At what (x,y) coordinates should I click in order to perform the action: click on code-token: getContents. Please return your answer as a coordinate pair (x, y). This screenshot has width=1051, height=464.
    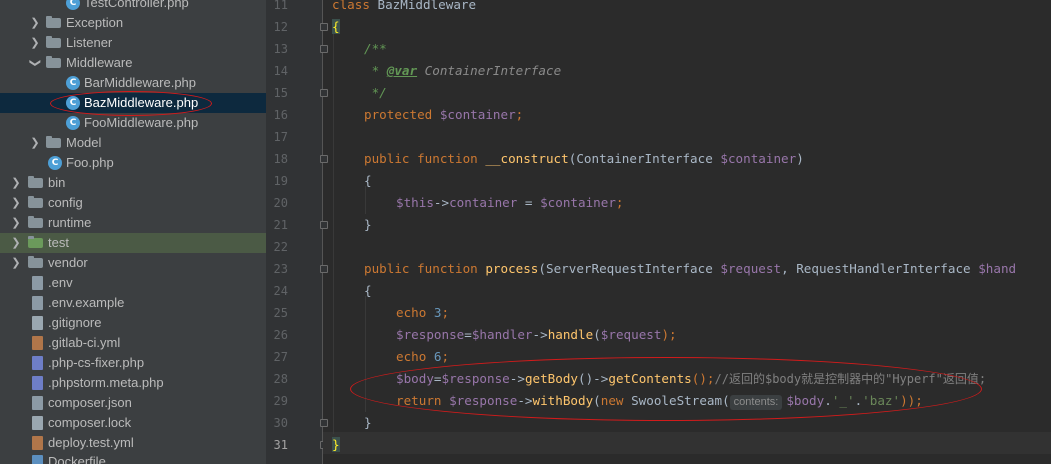
    Looking at the image, I should click on (650, 378).